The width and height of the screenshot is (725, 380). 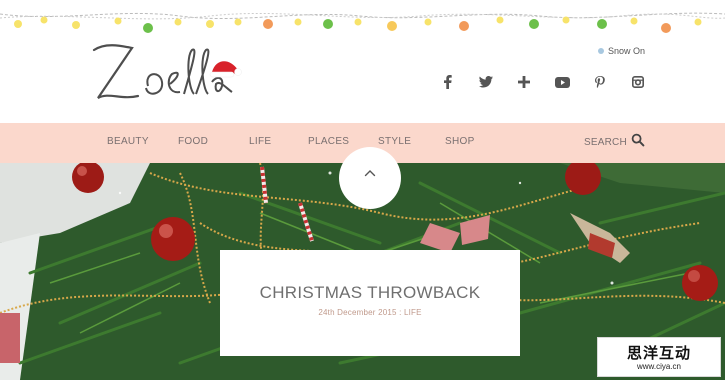 What do you see at coordinates (605, 142) in the screenshot?
I see `search-label: SEARCH` at bounding box center [605, 142].